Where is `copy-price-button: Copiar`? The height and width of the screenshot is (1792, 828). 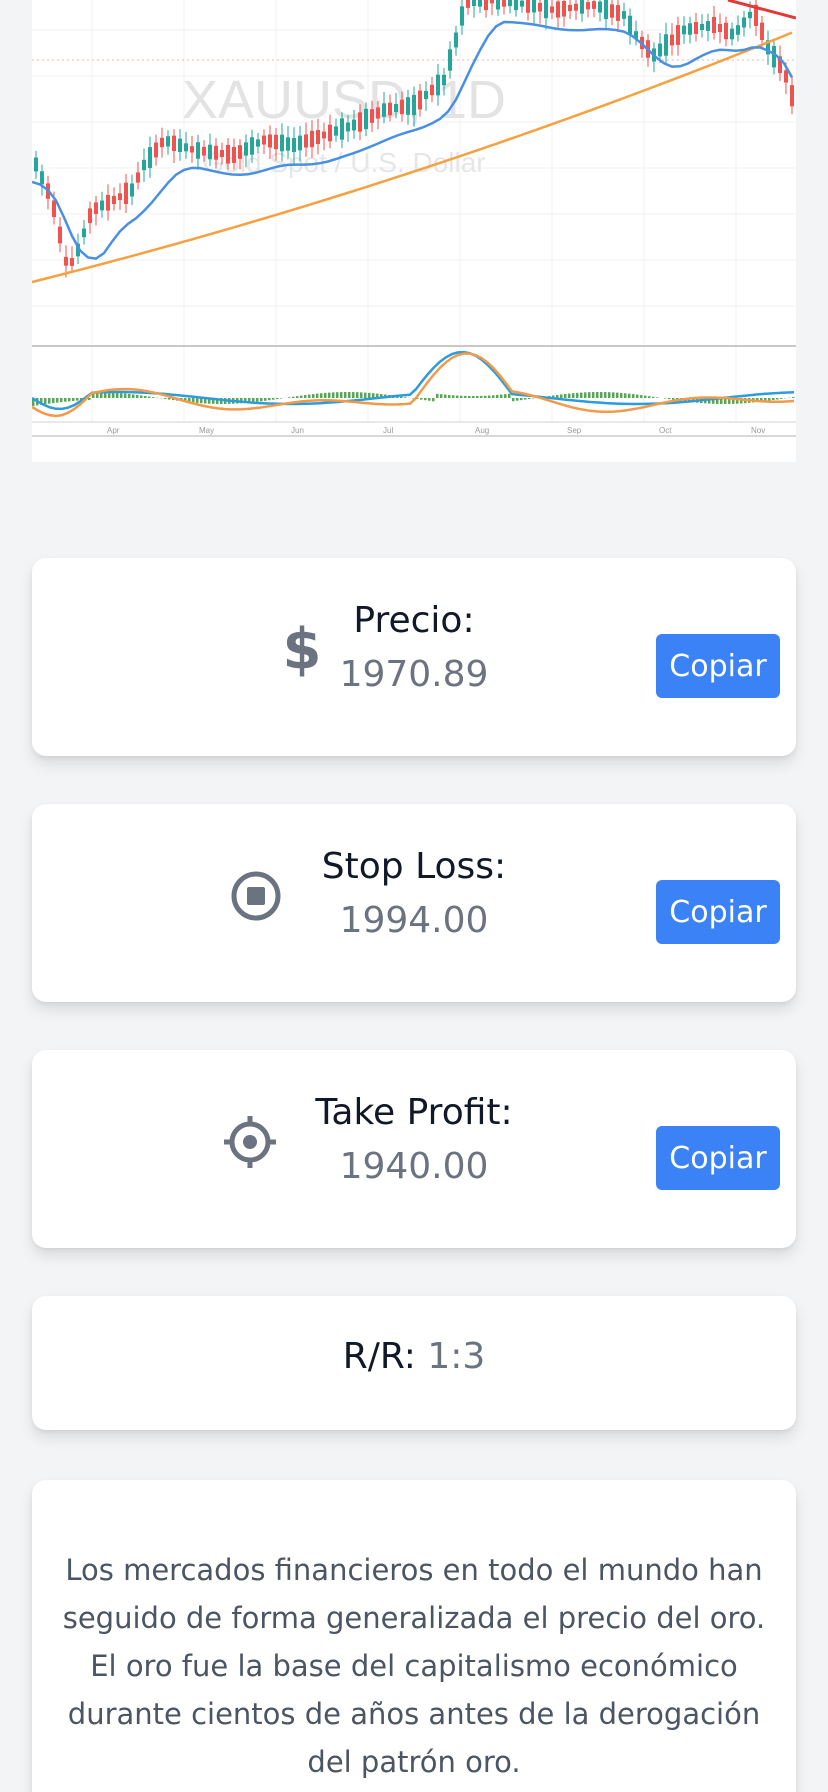
copy-price-button: Copiar is located at coordinates (718, 666).